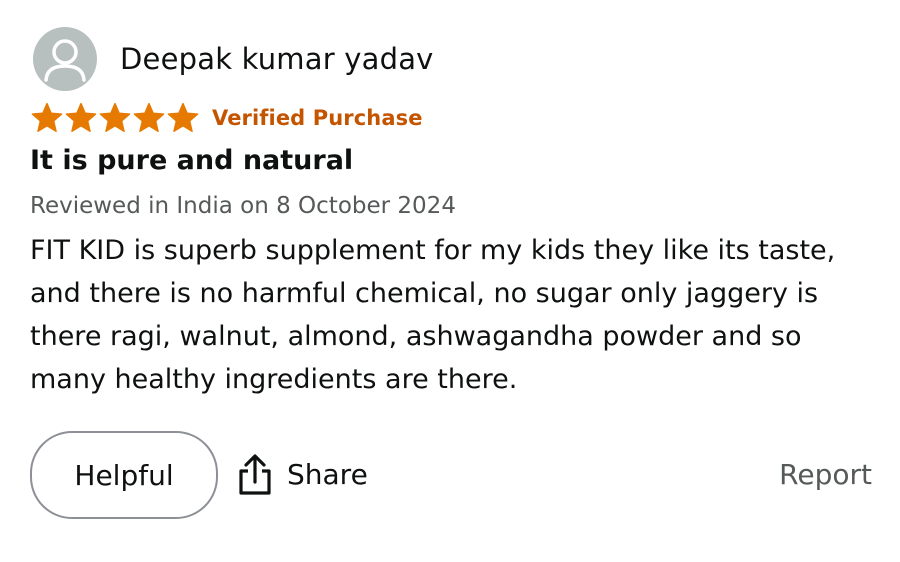 The height and width of the screenshot is (562, 900). What do you see at coordinates (451, 475) in the screenshot?
I see `review-actions: Helpful Share Report` at bounding box center [451, 475].